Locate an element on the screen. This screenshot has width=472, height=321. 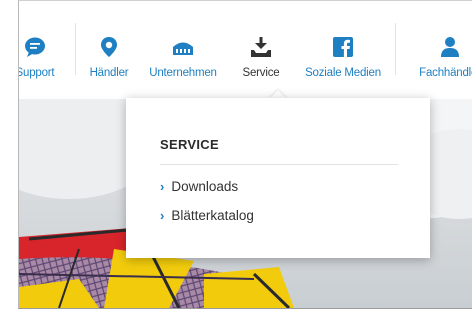
nav-item-support: Support is located at coordinates (46, 50).